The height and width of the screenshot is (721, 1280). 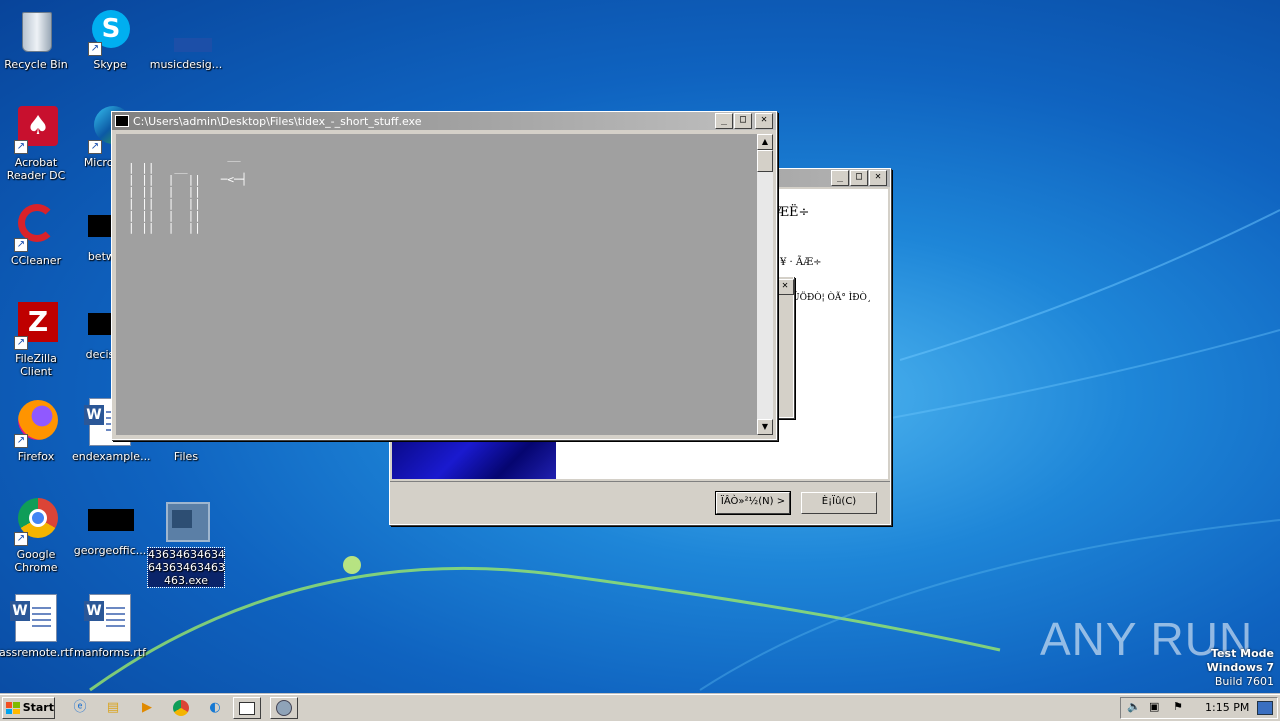 What do you see at coordinates (13, 708) in the screenshot?
I see `windows-logo-icon` at bounding box center [13, 708].